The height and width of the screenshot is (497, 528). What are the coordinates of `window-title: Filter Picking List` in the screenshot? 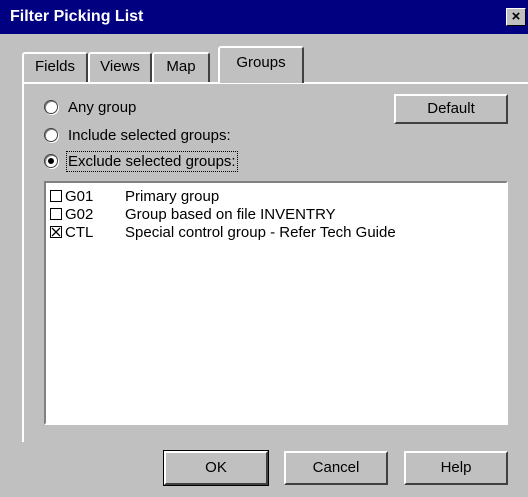 It's located at (77, 16).